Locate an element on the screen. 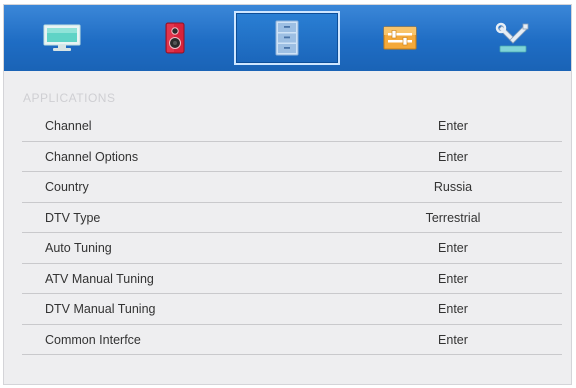 This screenshot has width=576, height=388. adjust-sliders-icon is located at coordinates (400, 38).